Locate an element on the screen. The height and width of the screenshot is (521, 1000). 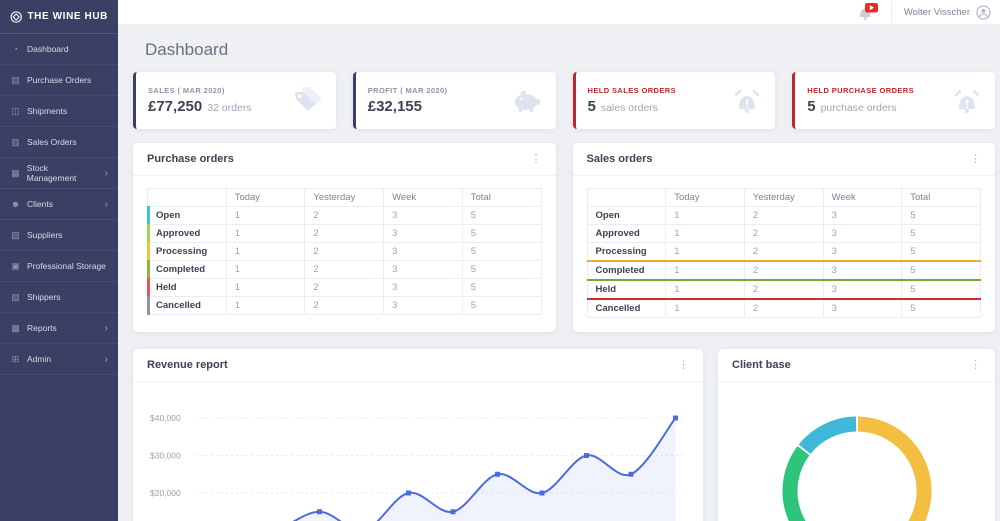
sidebar-item-label: Reports is located at coordinates (42, 328).